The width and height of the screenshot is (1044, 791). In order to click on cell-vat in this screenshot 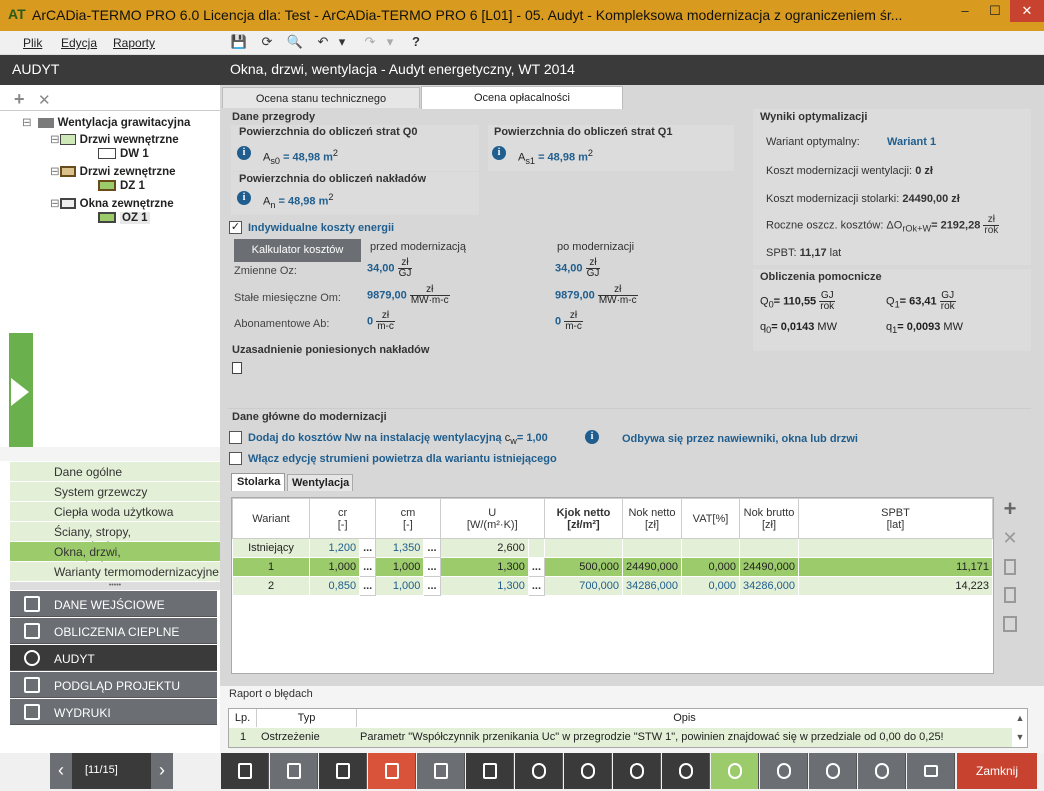, I will do `click(710, 548)`.